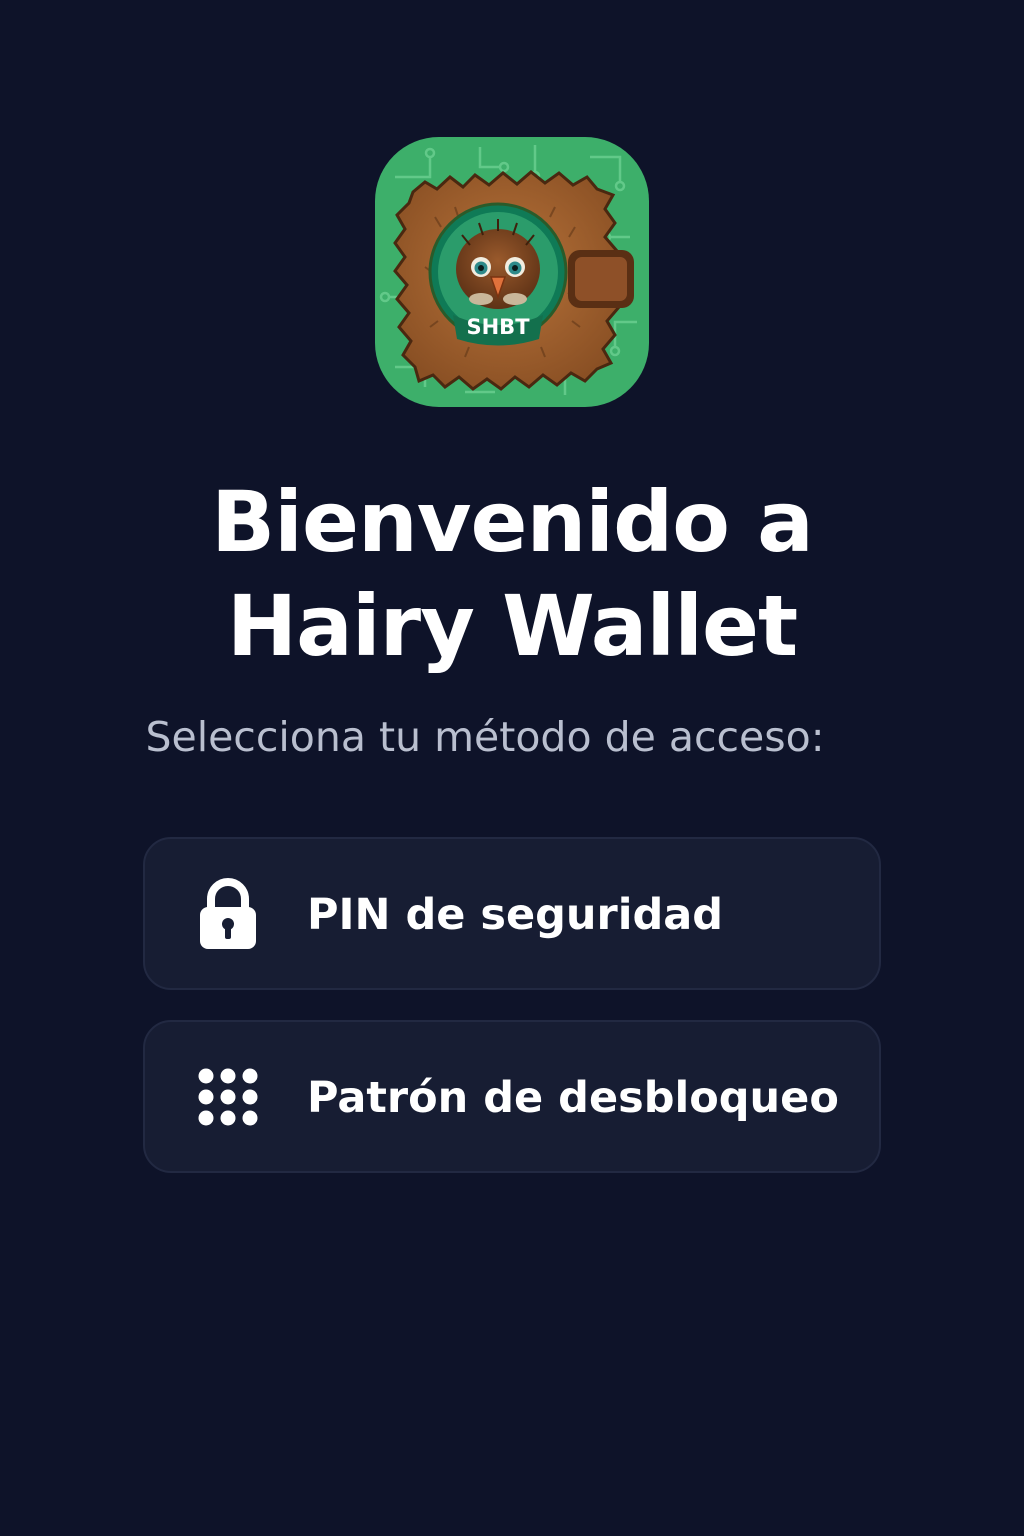 This screenshot has width=1024, height=1536. I want to click on pin-option-button: PIN de seguridad, so click(512, 913).